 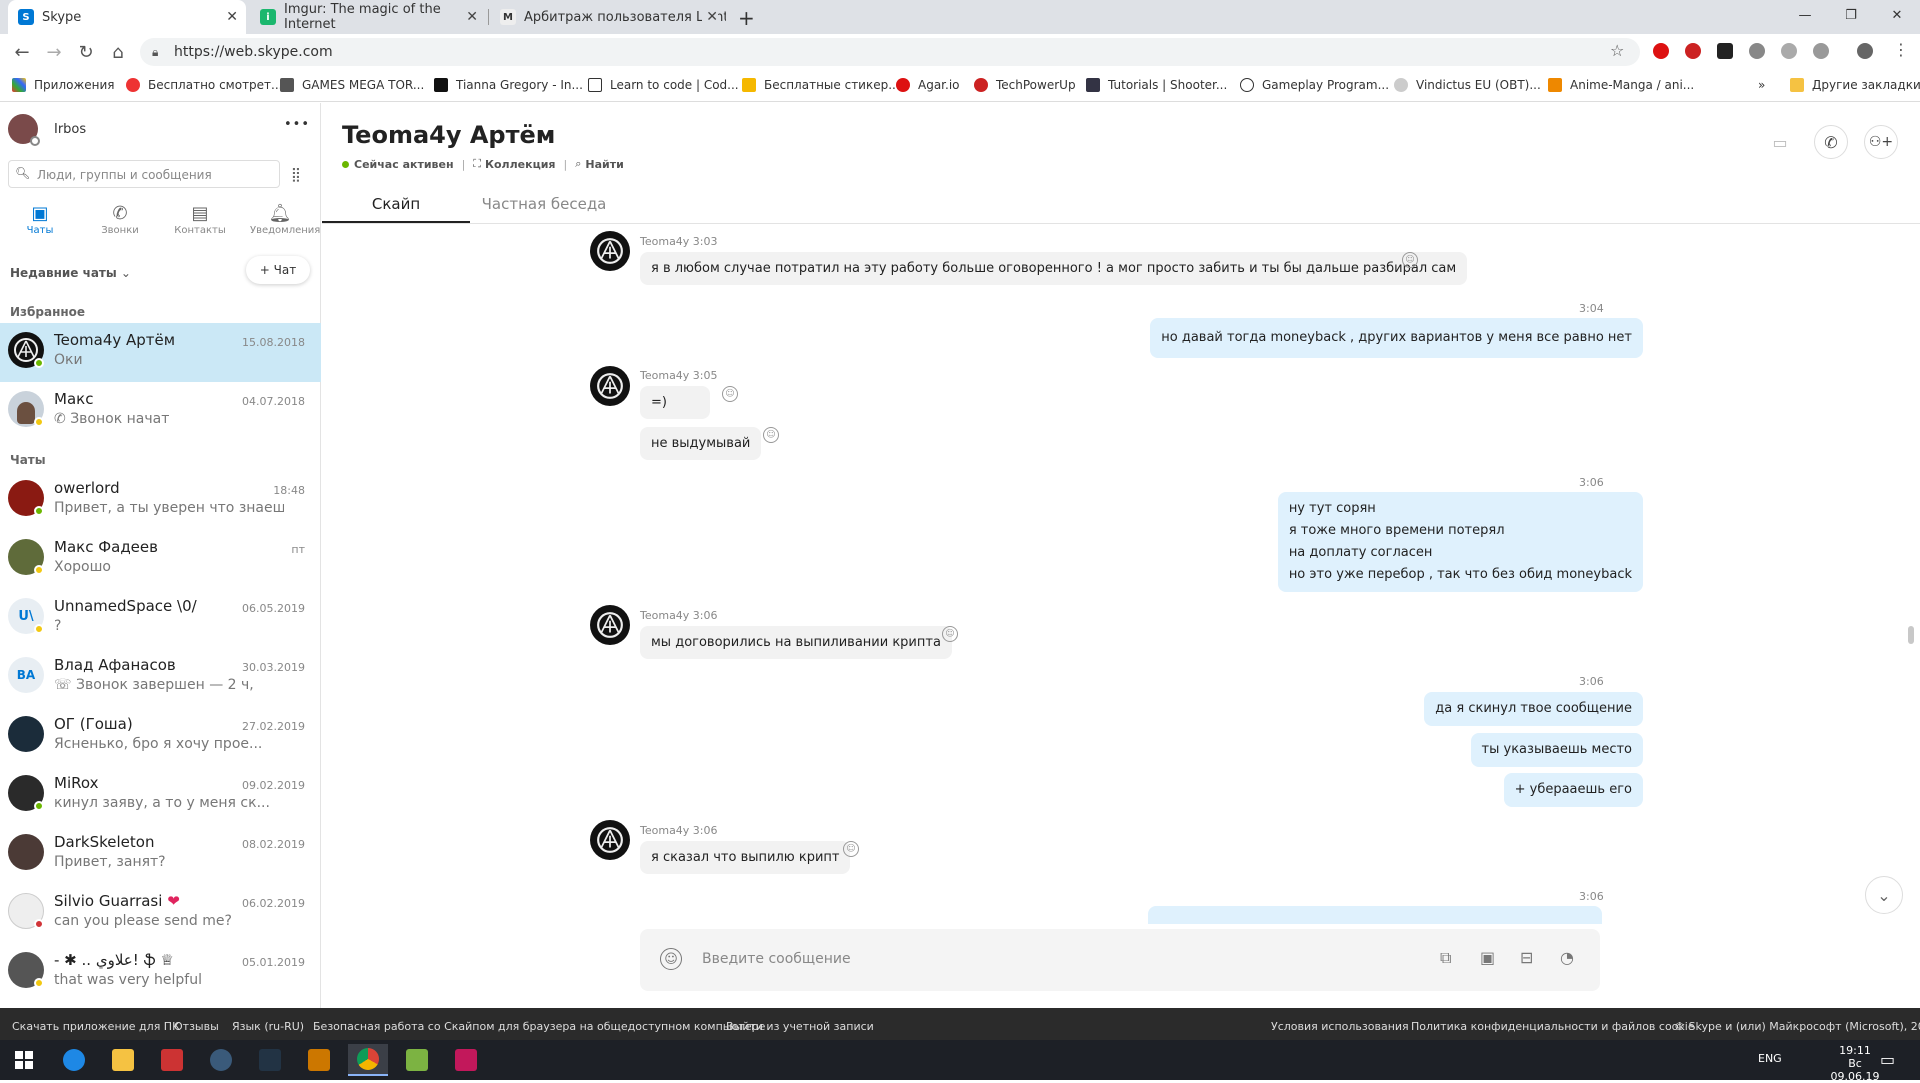 What do you see at coordinates (701, 443) in the screenshot?
I see `incoming-message: не выдумывай` at bounding box center [701, 443].